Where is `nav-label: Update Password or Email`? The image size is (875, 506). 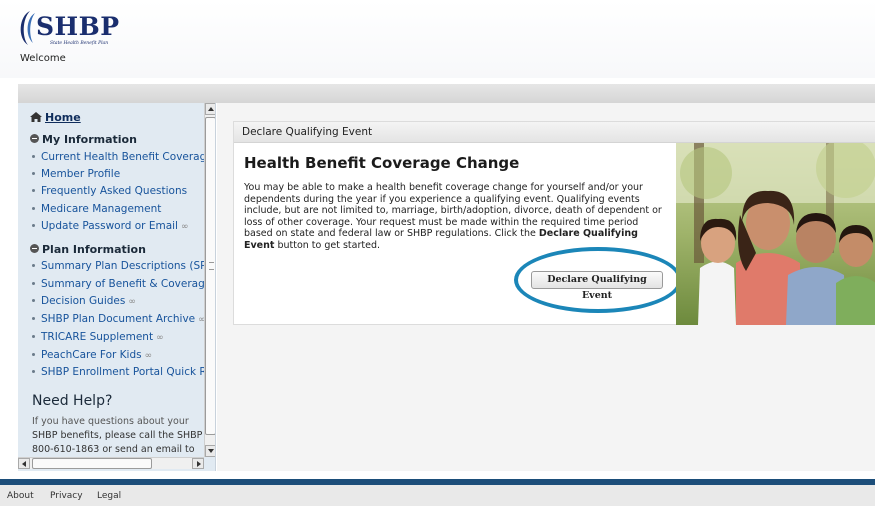 nav-label: Update Password or Email is located at coordinates (109, 226).